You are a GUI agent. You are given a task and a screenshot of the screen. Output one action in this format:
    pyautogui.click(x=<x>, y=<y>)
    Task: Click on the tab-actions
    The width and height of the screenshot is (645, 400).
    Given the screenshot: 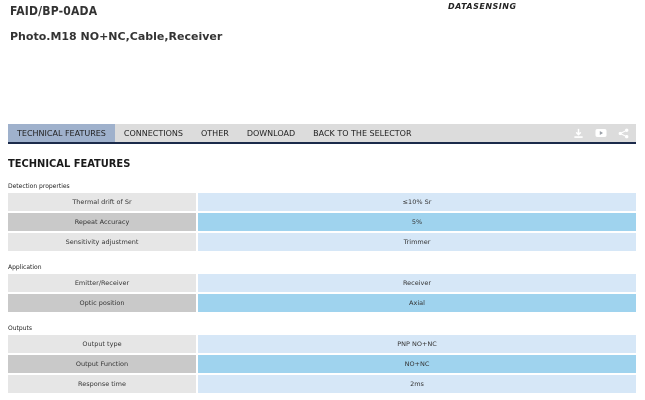 What is the action you would take?
    pyautogui.click(x=604, y=133)
    